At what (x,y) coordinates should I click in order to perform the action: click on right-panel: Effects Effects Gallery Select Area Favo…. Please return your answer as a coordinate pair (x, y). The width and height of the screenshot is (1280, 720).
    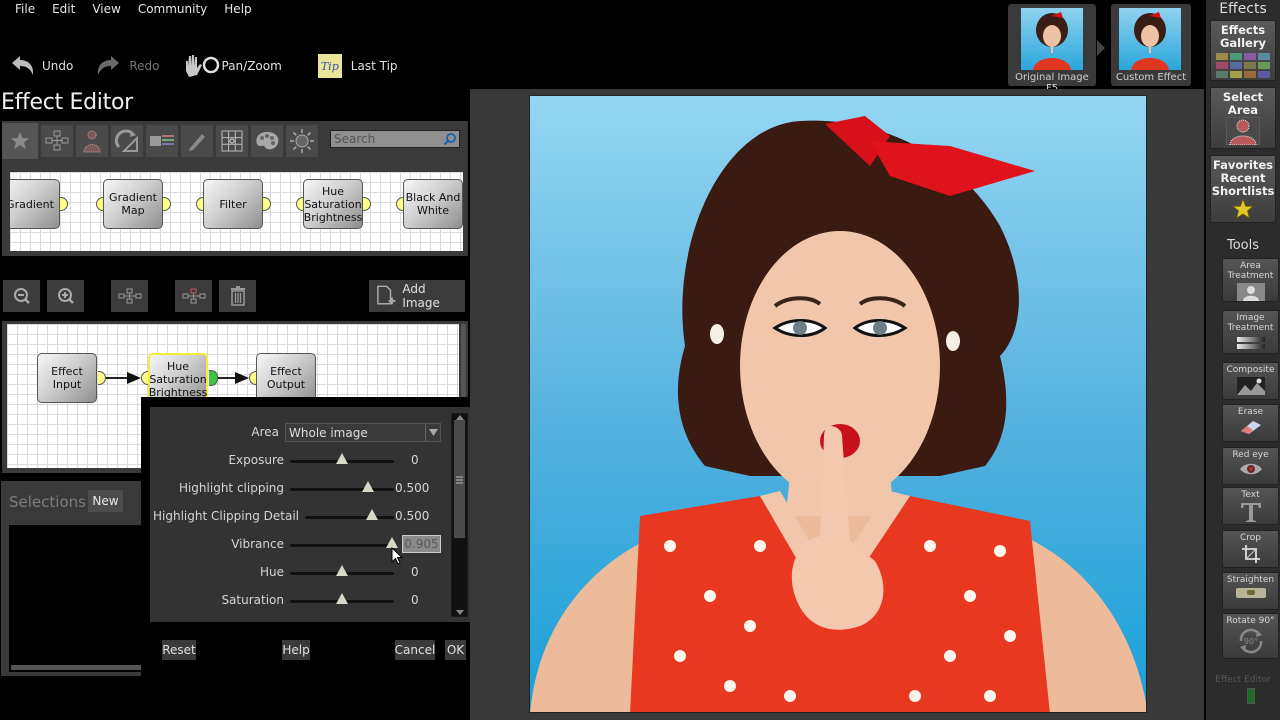
    Looking at the image, I should click on (1243, 360).